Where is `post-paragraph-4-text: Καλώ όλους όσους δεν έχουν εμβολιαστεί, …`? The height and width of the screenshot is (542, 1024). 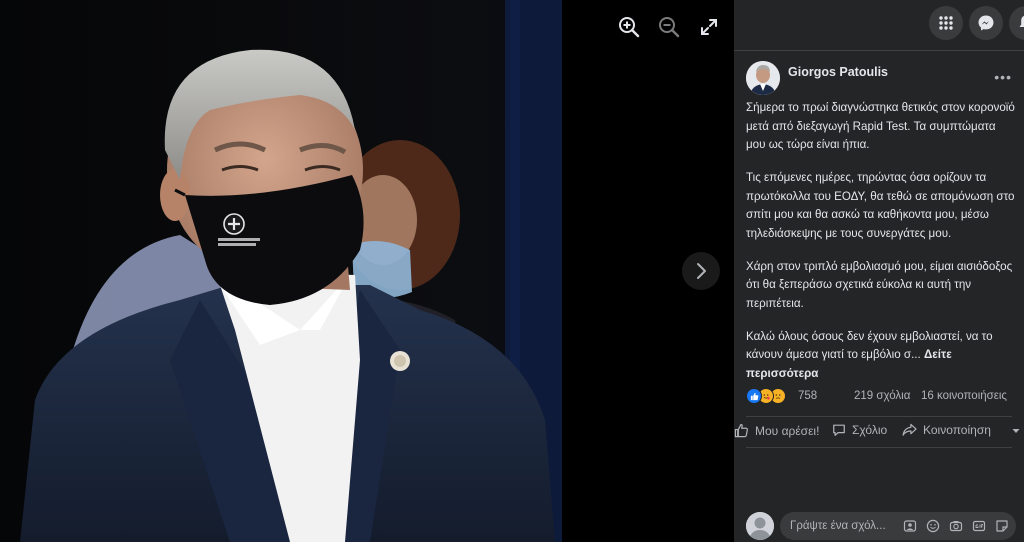 post-paragraph-4-text: Καλώ όλους όσους δεν έχουν εμβολιαστεί, … is located at coordinates (869, 345).